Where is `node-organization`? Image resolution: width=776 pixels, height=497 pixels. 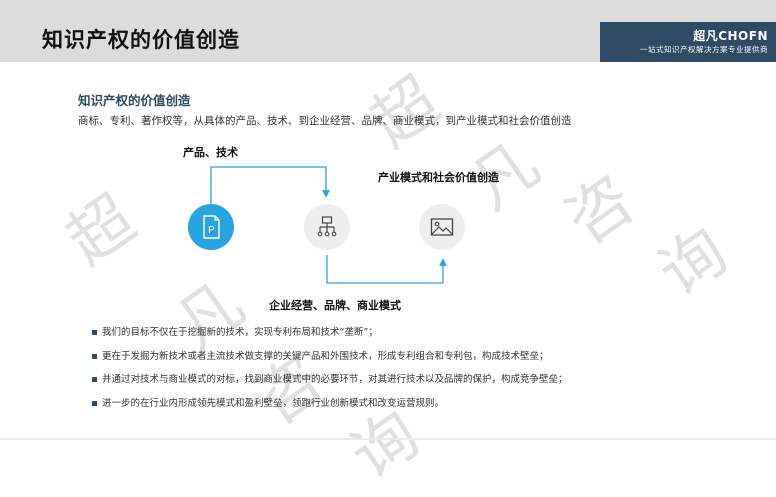 node-organization is located at coordinates (327, 227).